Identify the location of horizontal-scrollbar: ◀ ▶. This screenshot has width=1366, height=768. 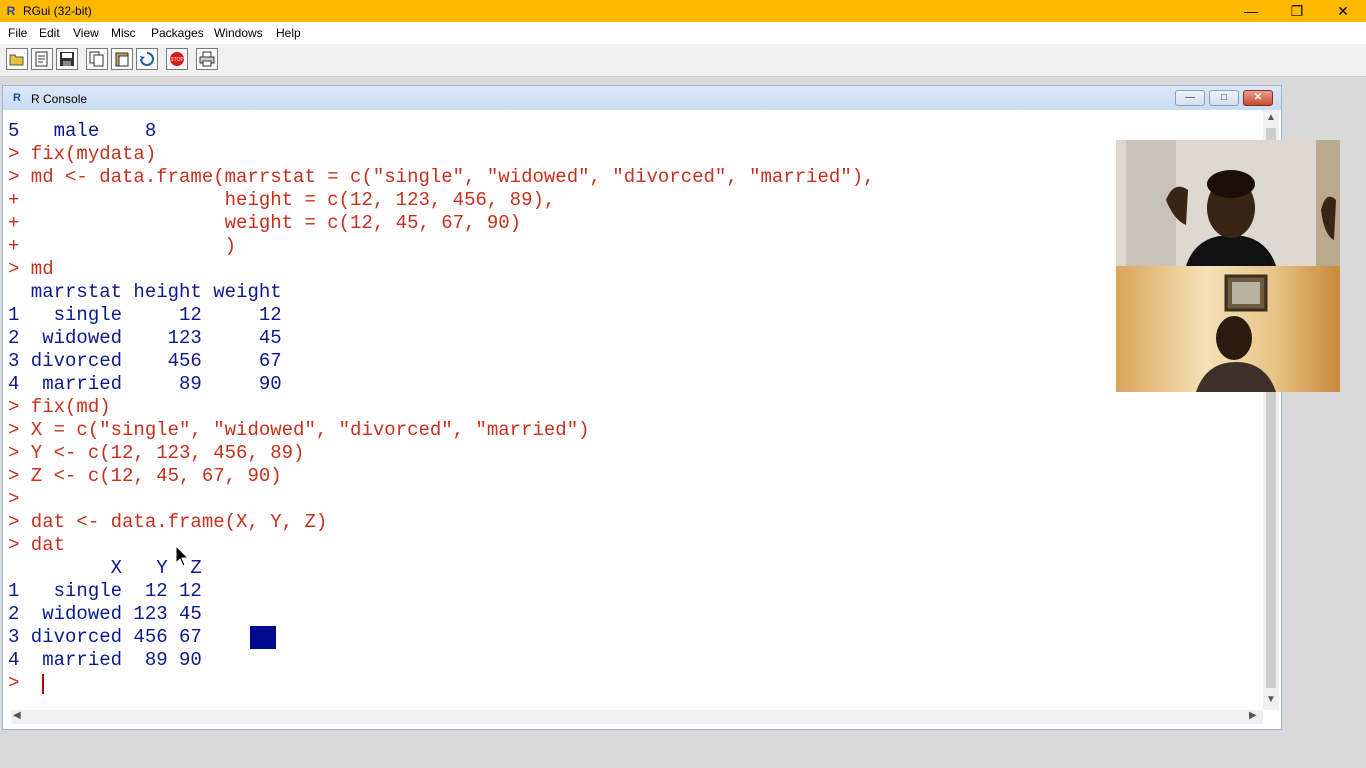
(637, 717).